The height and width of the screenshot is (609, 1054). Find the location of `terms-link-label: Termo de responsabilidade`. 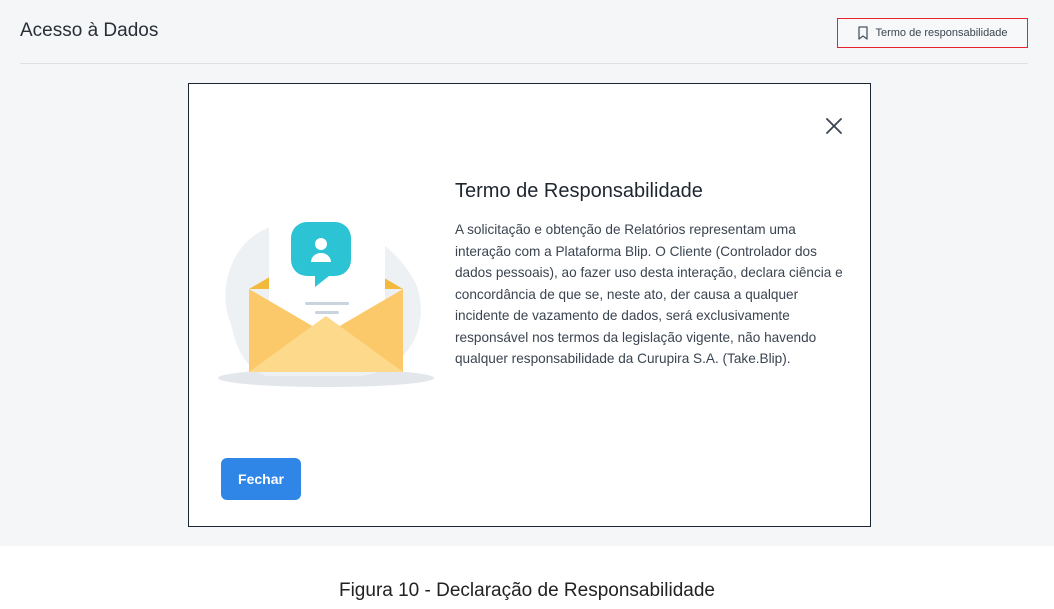

terms-link-label: Termo de responsabilidade is located at coordinates (941, 33).